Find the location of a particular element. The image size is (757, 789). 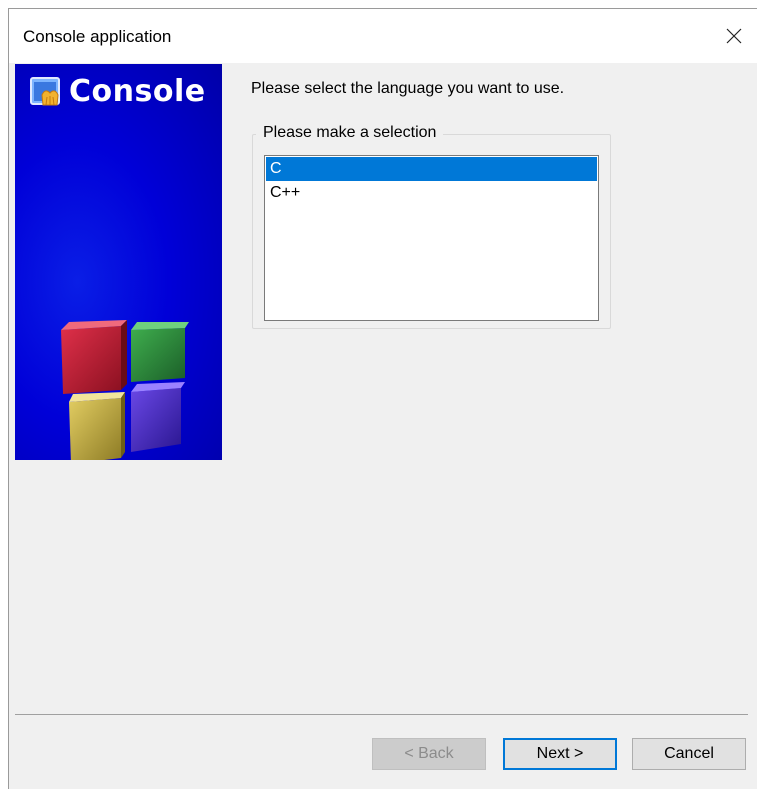

banner-heading: Console is located at coordinates (117, 91).